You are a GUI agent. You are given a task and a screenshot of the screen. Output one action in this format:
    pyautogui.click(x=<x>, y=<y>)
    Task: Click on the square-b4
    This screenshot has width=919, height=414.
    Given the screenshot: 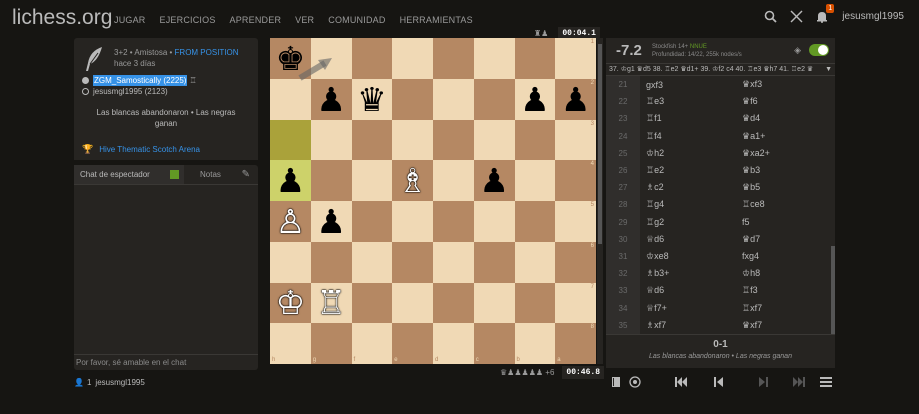 What is the action you would take?
    pyautogui.click(x=535, y=180)
    